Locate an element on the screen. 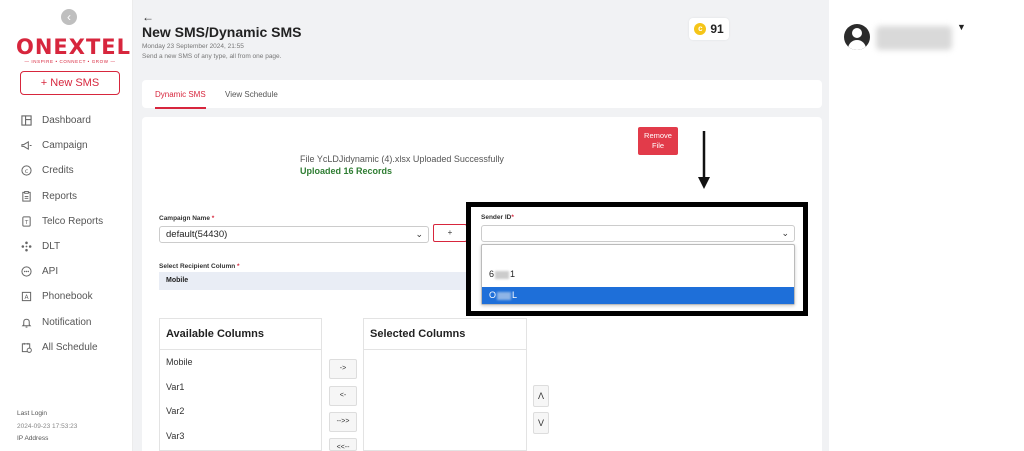 The width and height of the screenshot is (1024, 451). sidebar-item-dlt: DLT is located at coordinates (75, 246).